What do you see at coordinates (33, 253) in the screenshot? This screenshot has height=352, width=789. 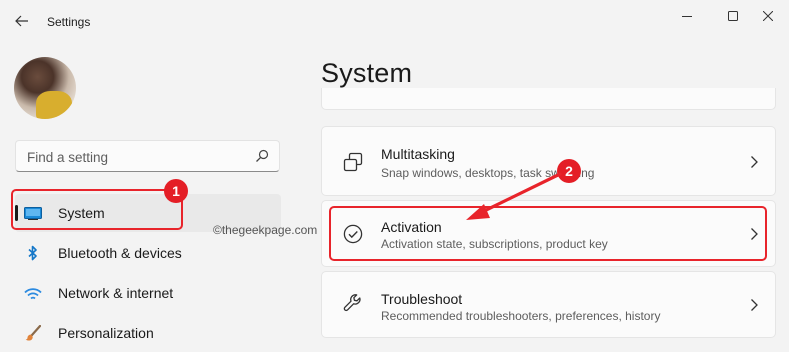 I see `bluetooth-icon` at bounding box center [33, 253].